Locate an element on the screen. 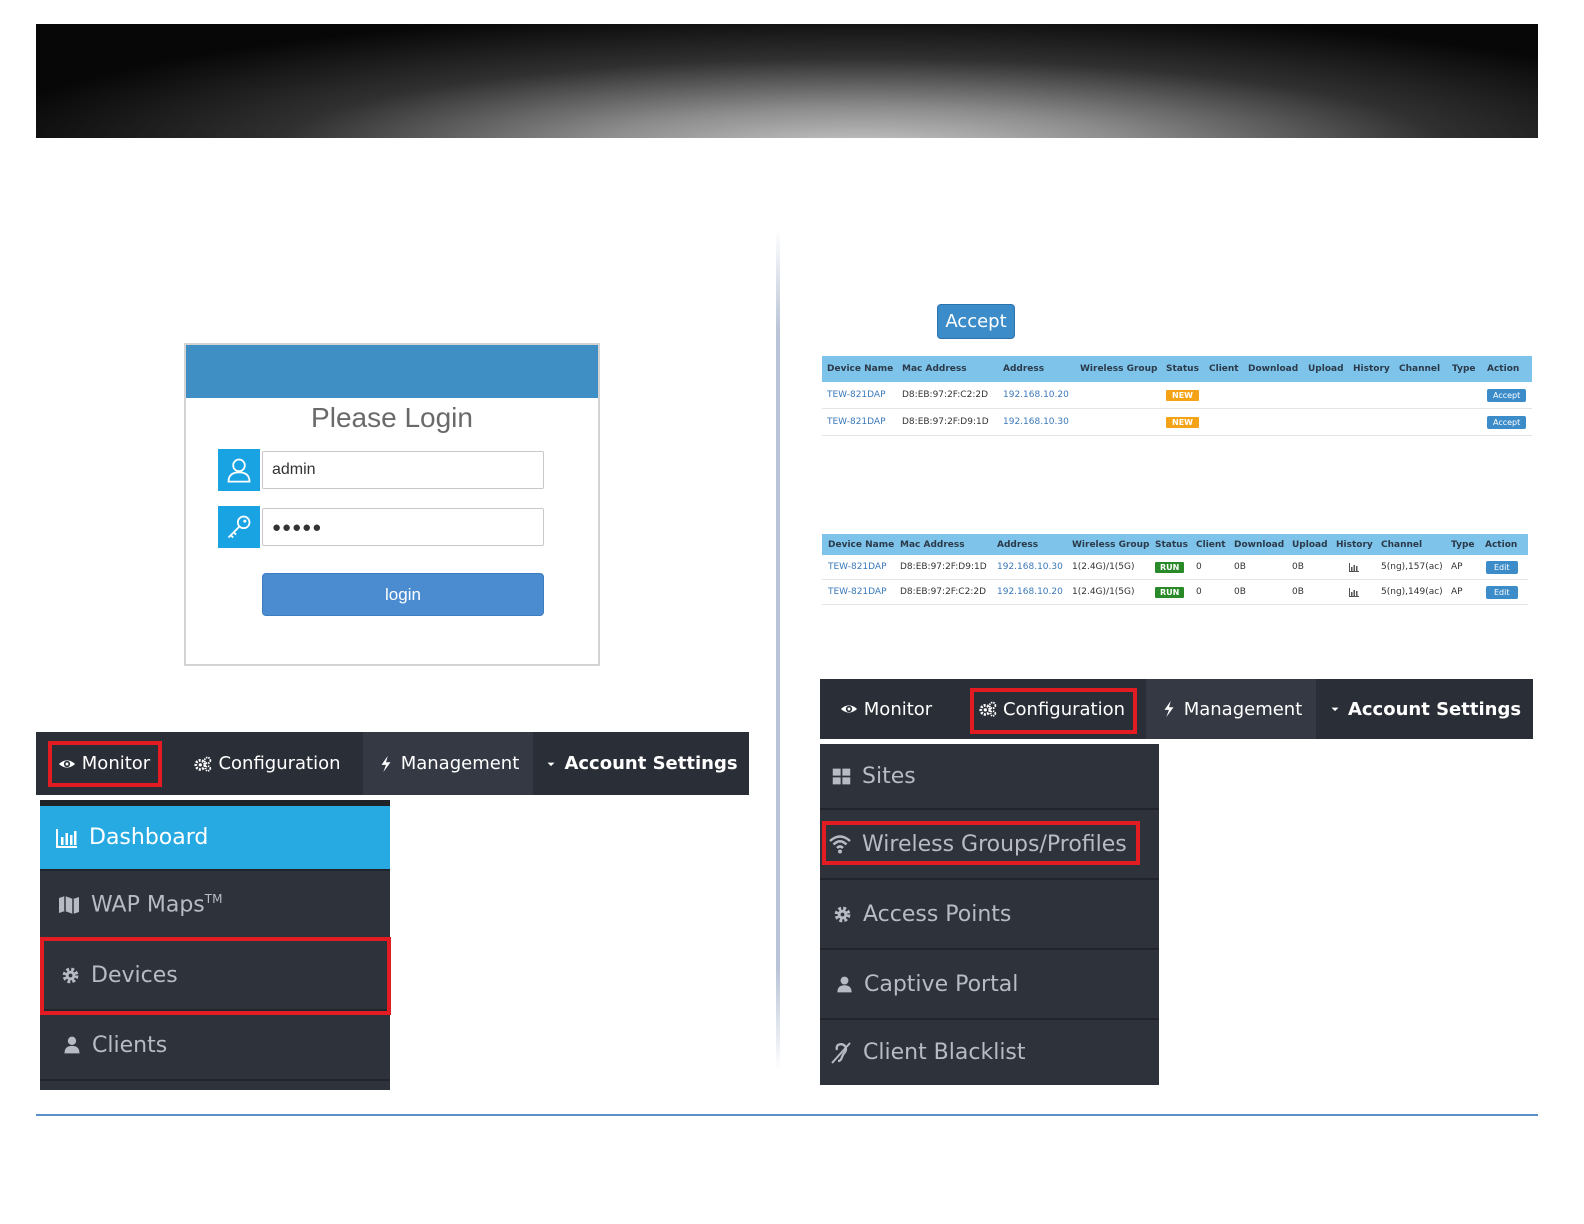 Image resolution: width=1584 pixels, height=1224 pixels. highlight-devices is located at coordinates (215, 976).